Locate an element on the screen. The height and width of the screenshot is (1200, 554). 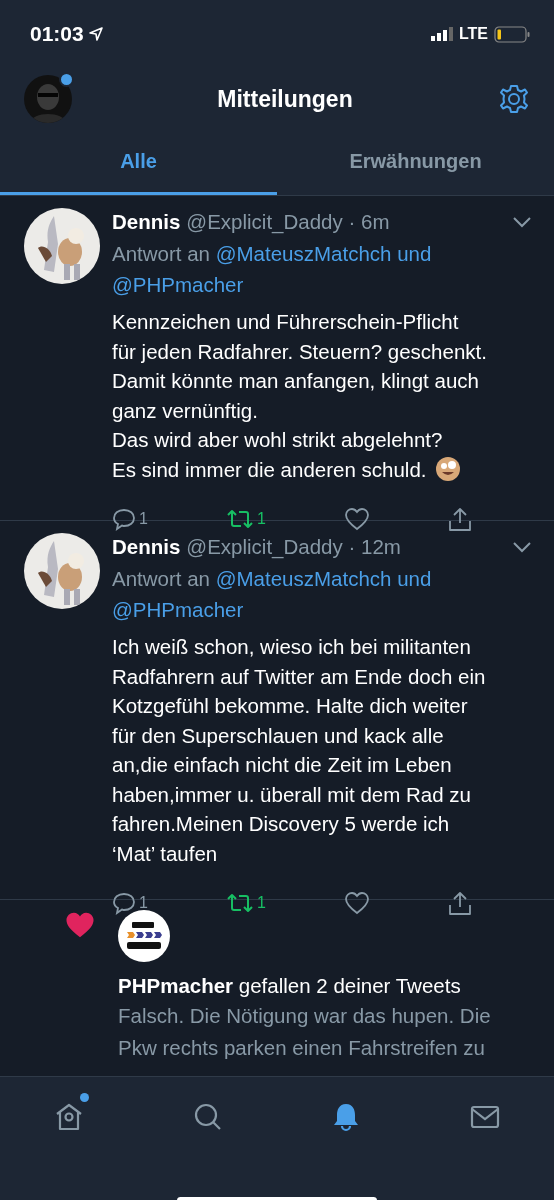
tab: Alle is located at coordinates (138, 162).